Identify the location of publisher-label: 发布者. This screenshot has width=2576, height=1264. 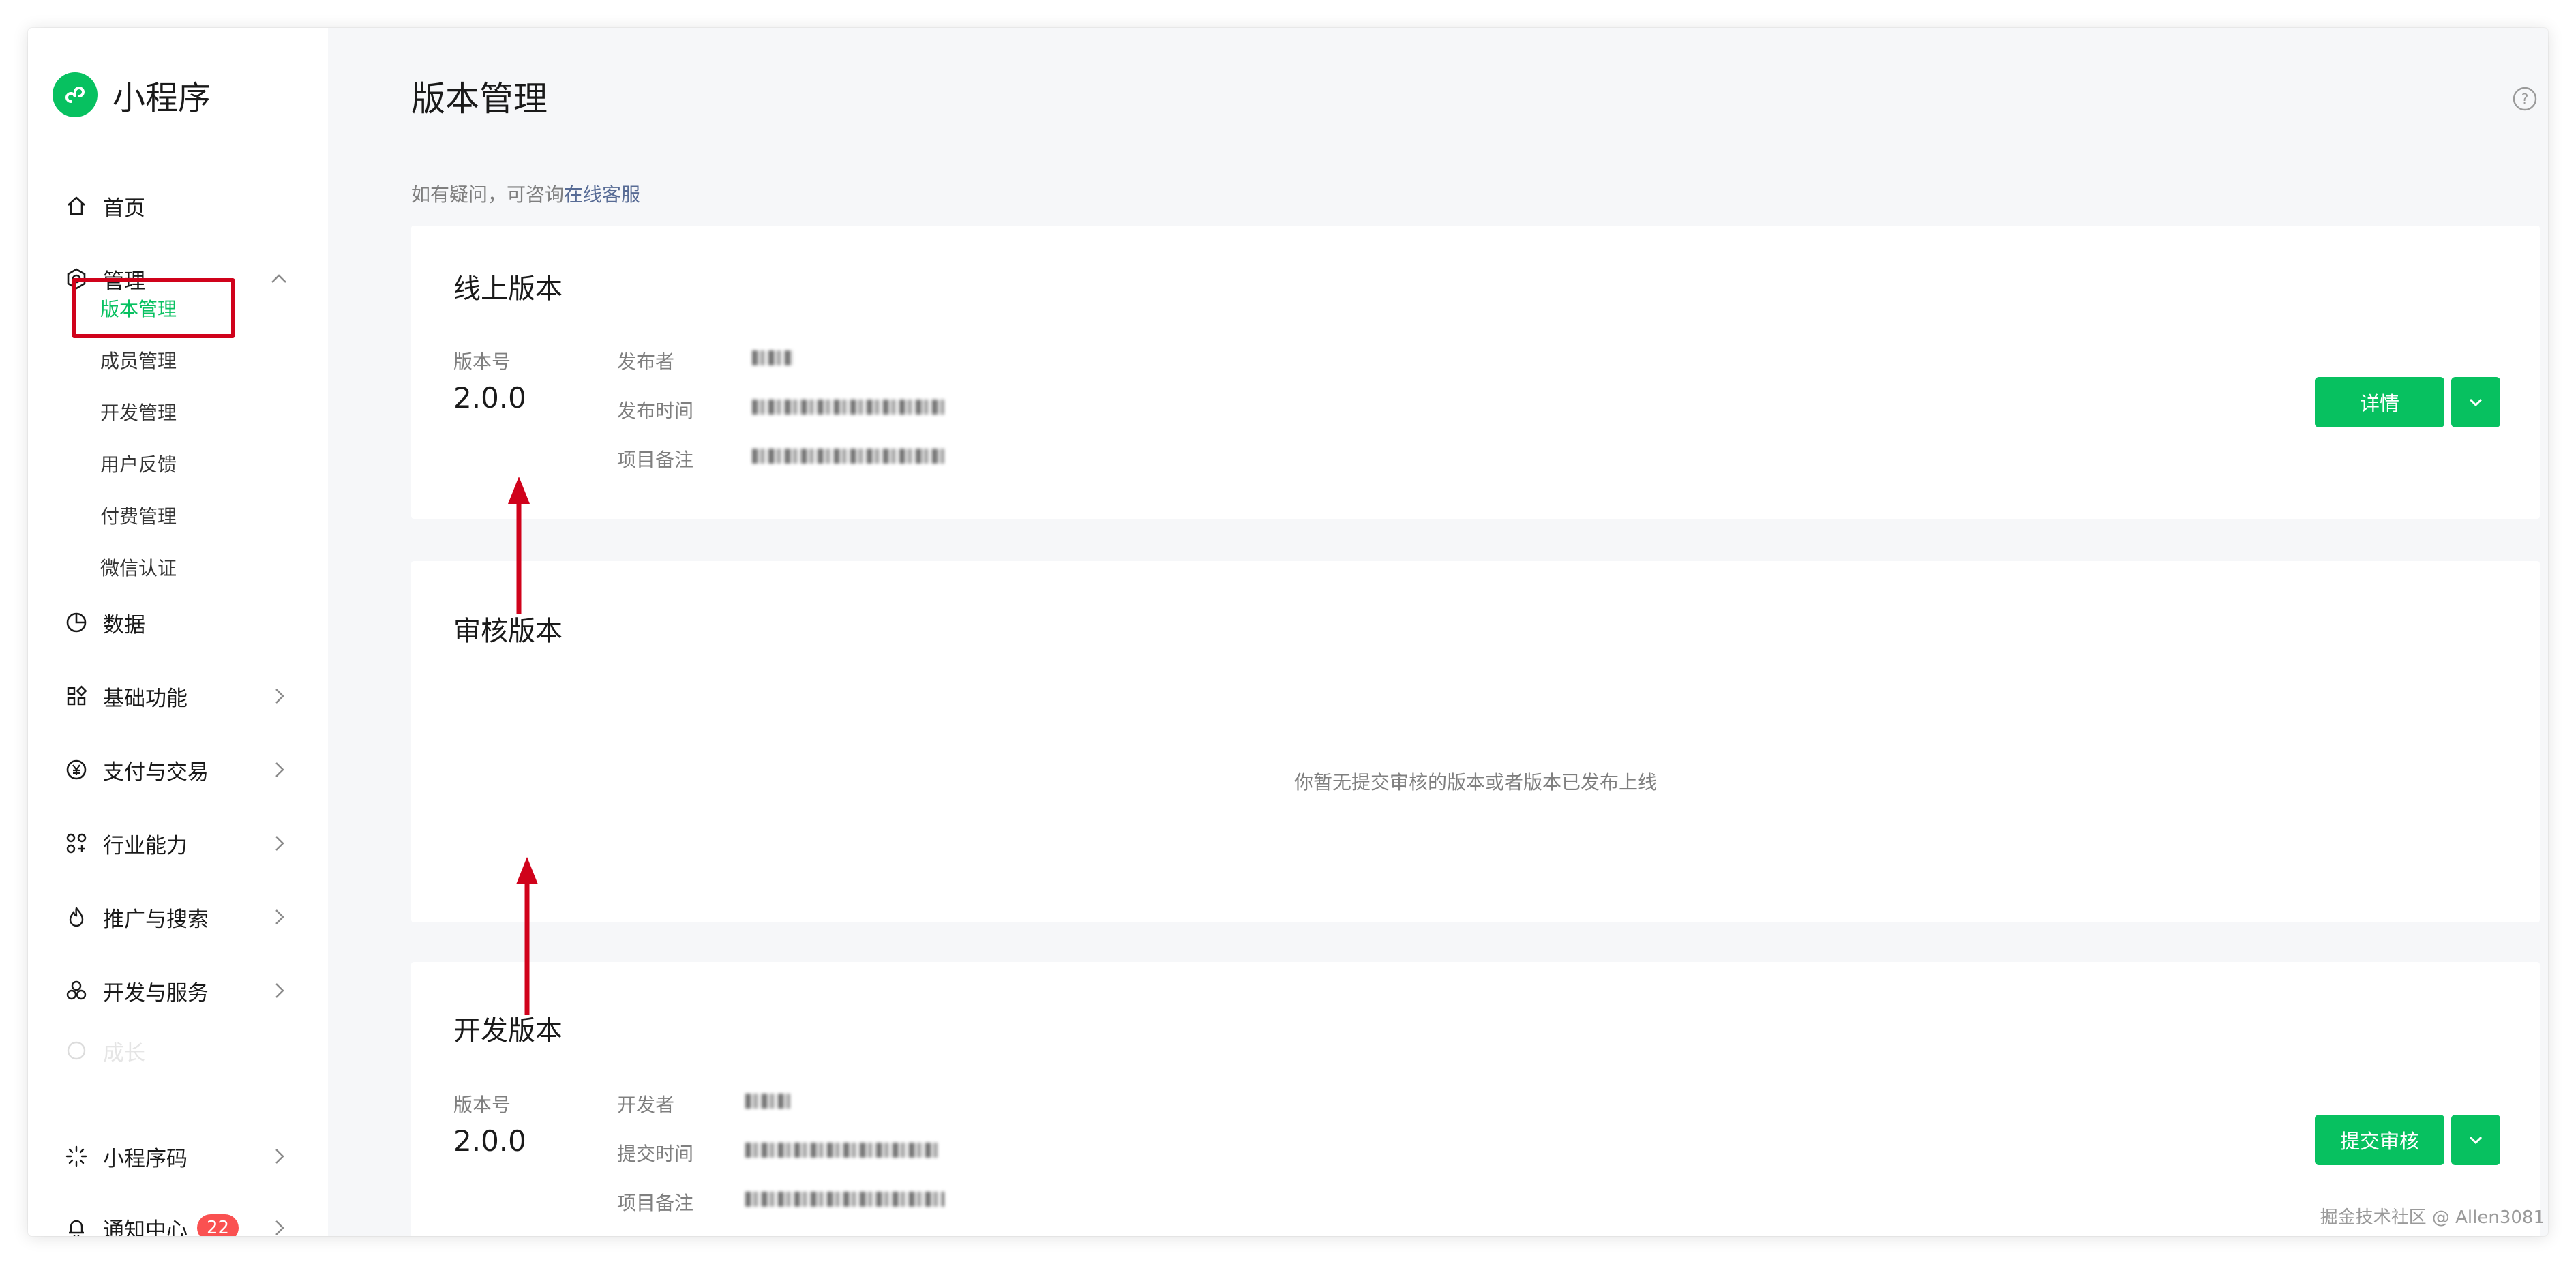
(646, 361).